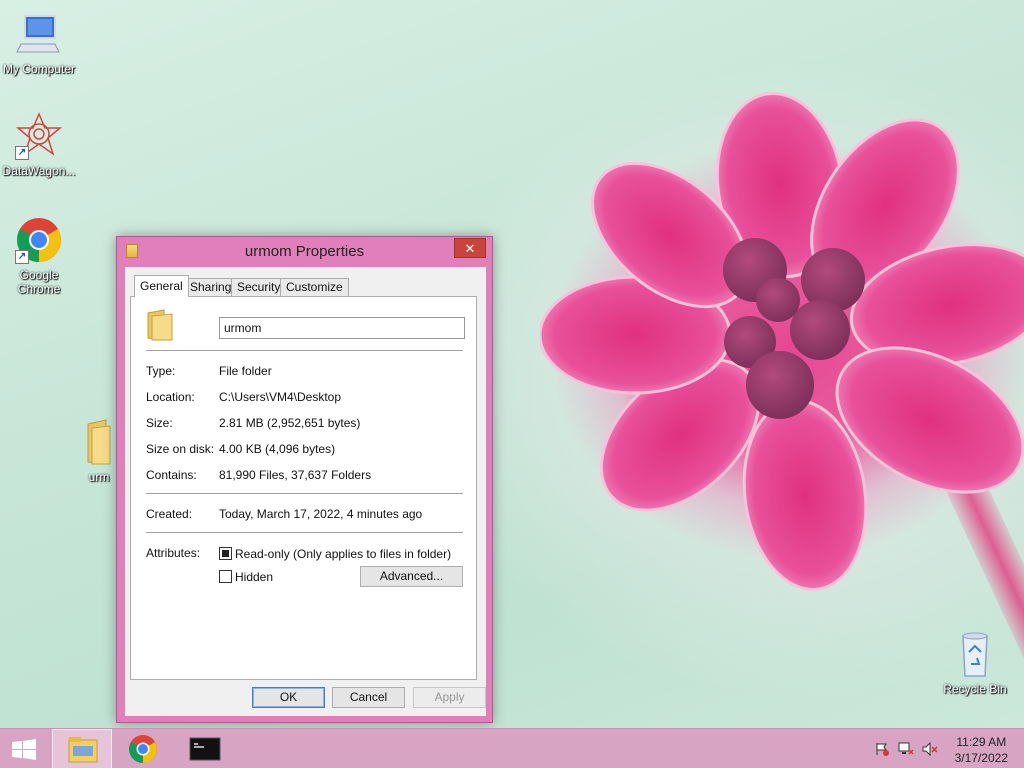 This screenshot has height=768, width=1024. I want to click on hidden-checkbox, so click(225, 576).